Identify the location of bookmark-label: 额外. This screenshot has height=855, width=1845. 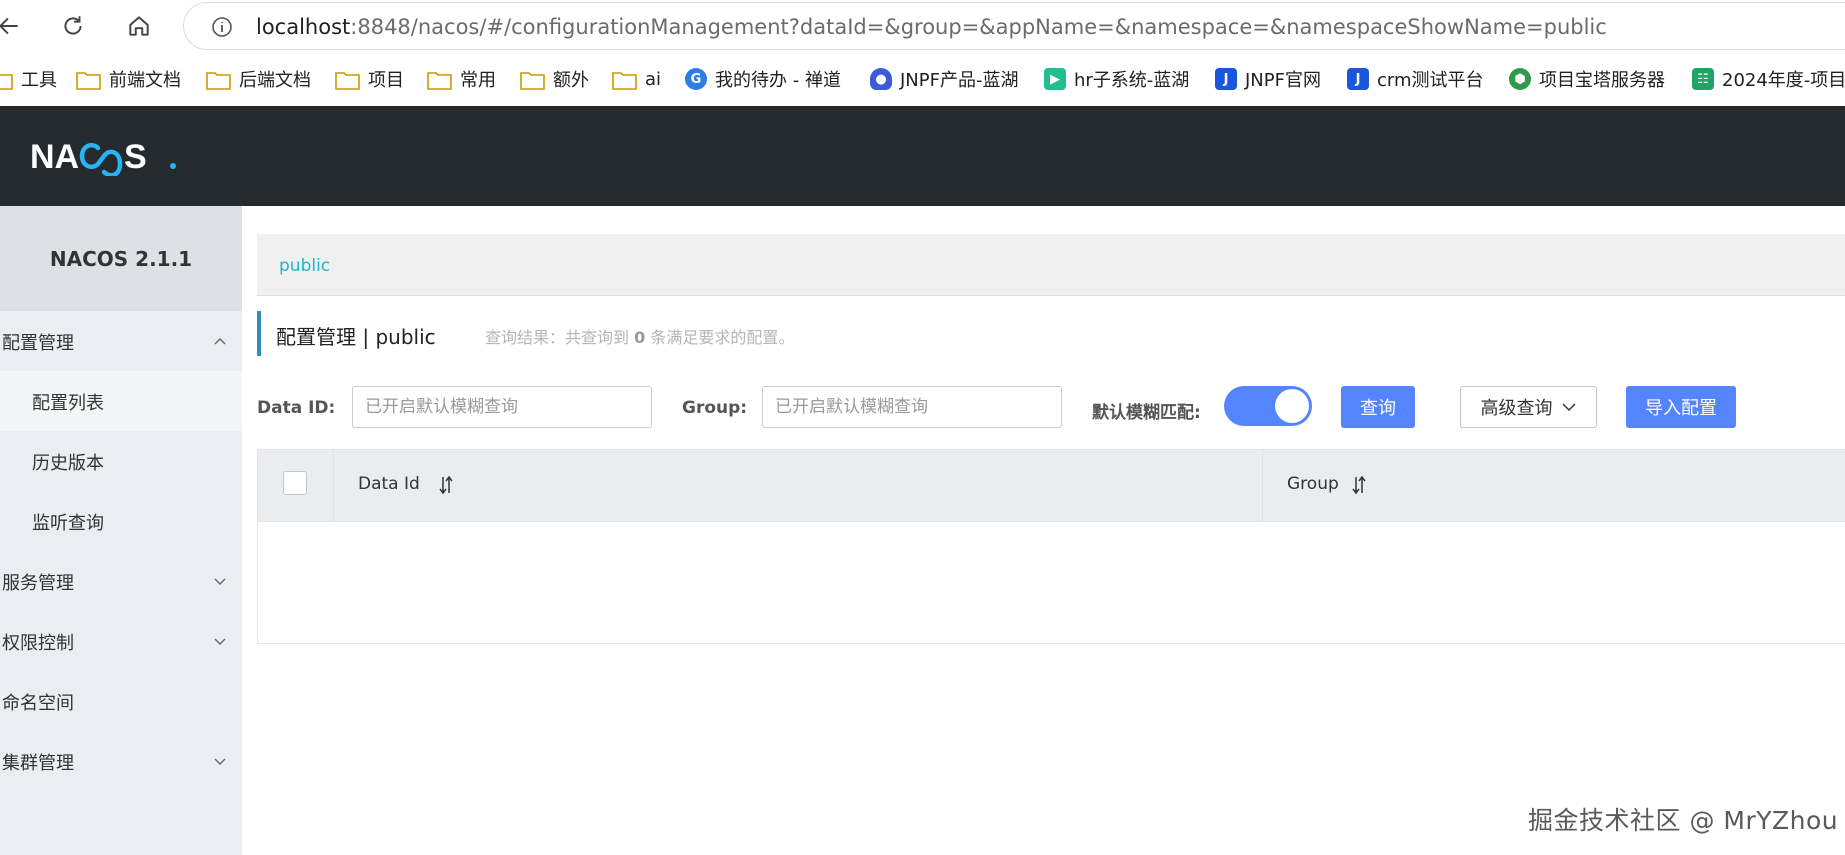
(571, 80).